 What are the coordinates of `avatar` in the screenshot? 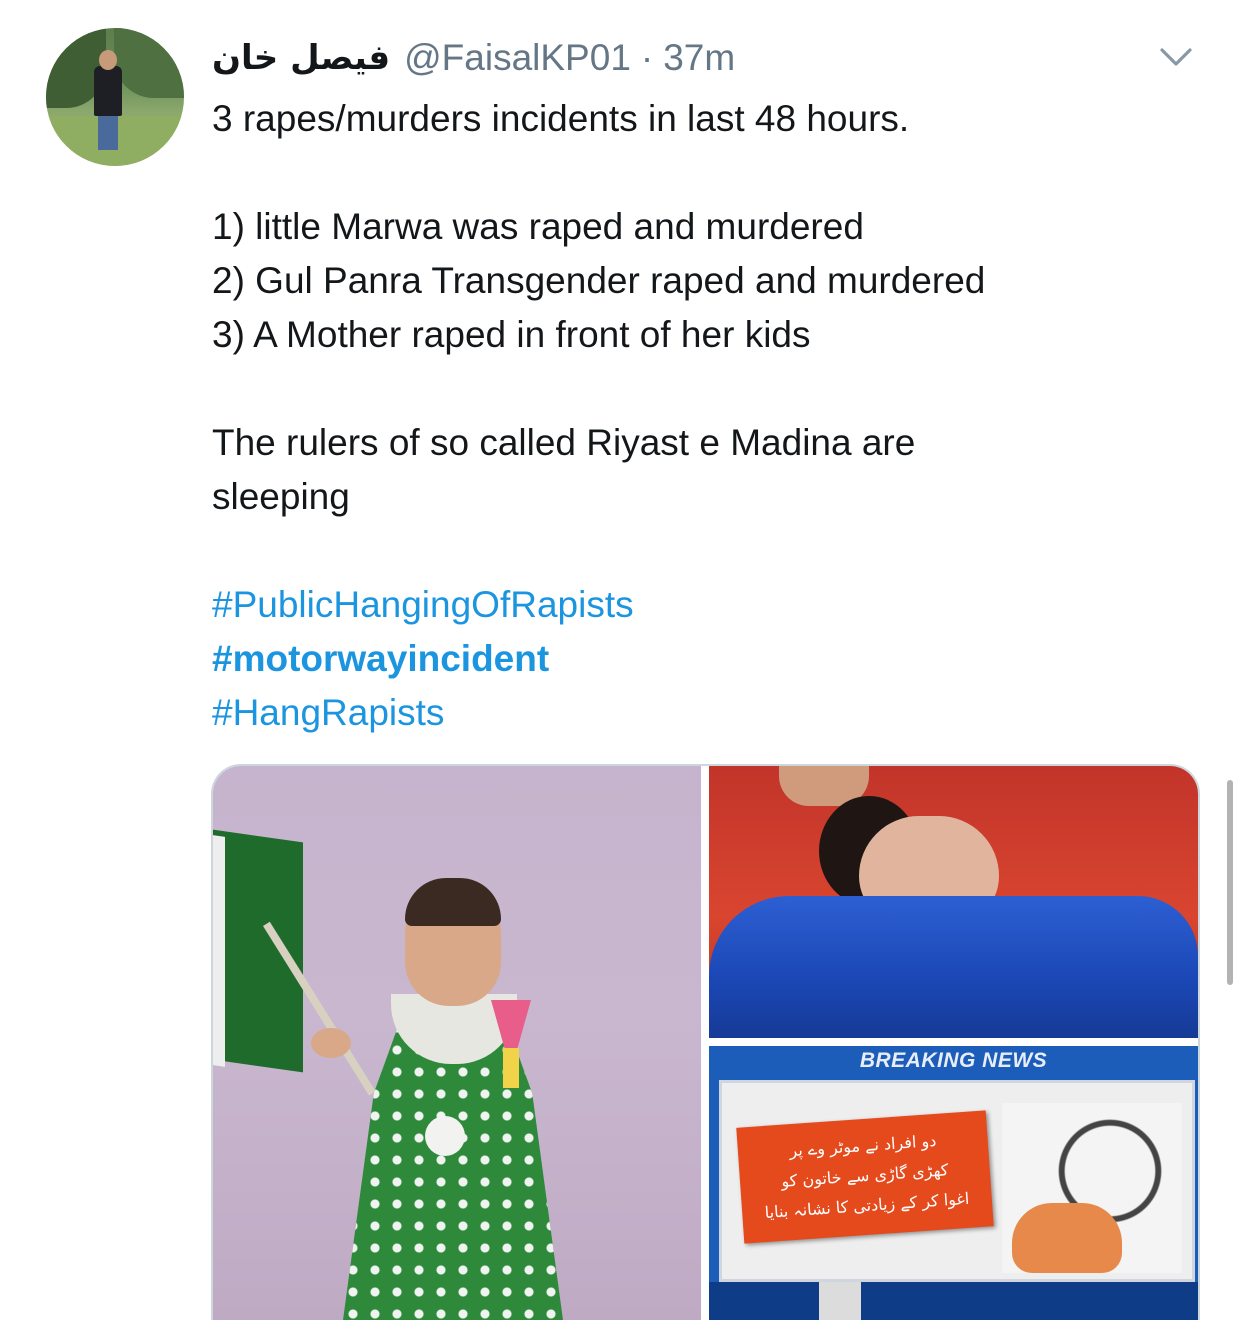 It's located at (115, 97).